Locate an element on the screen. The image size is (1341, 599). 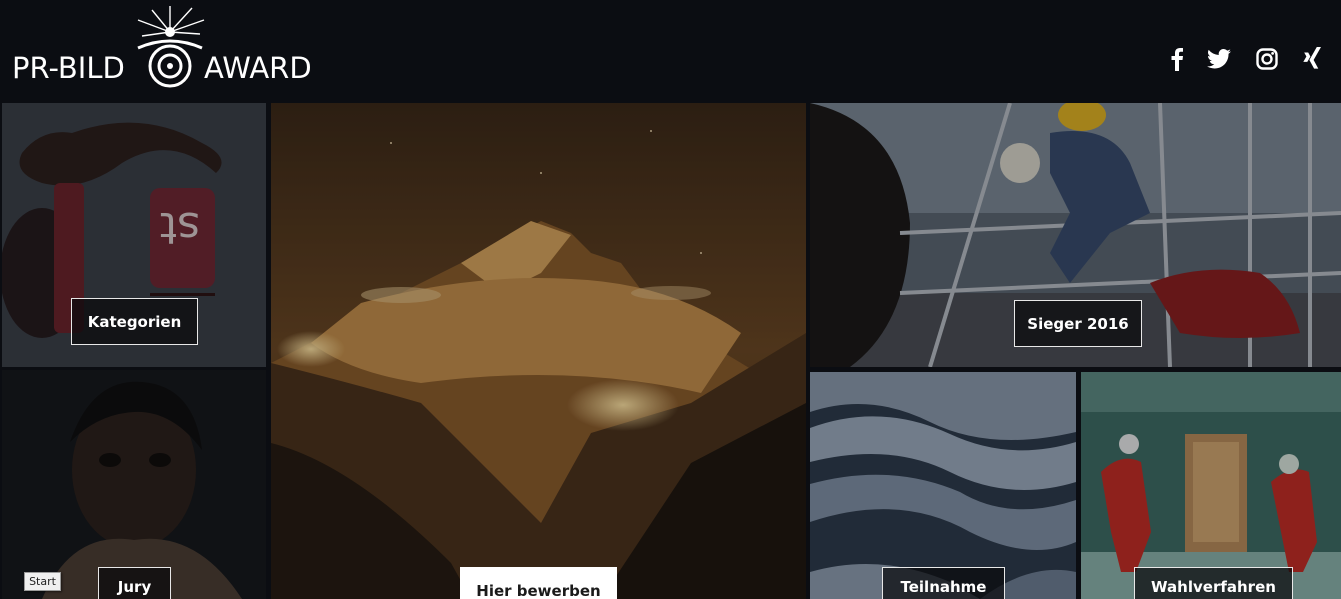
facebook-icon is located at coordinates (1177, 59).